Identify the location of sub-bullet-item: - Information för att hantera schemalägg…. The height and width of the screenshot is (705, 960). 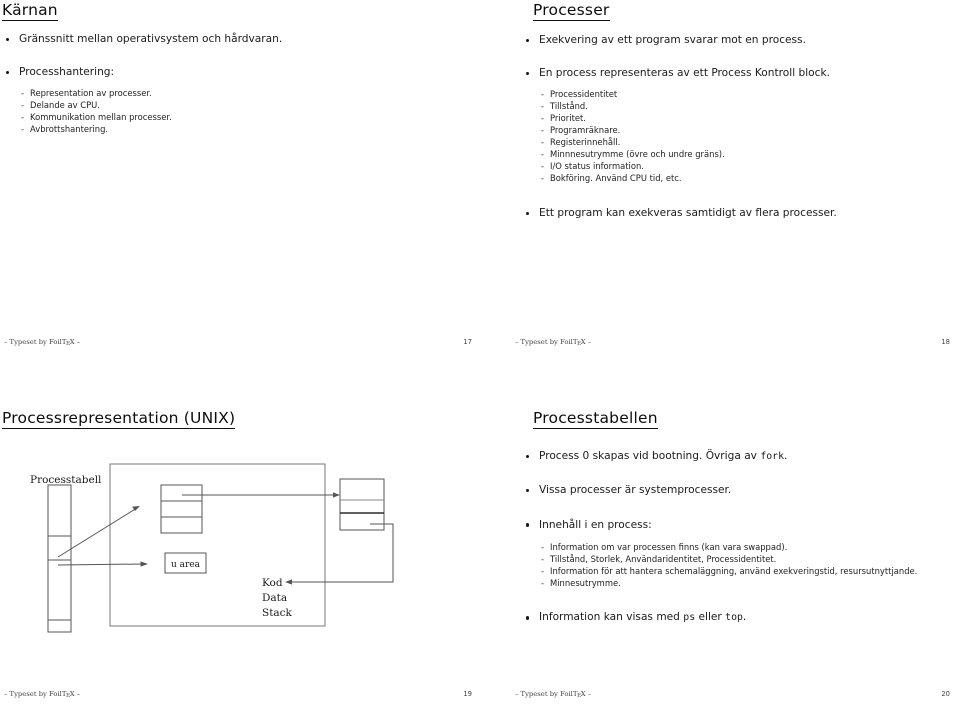
(740, 572).